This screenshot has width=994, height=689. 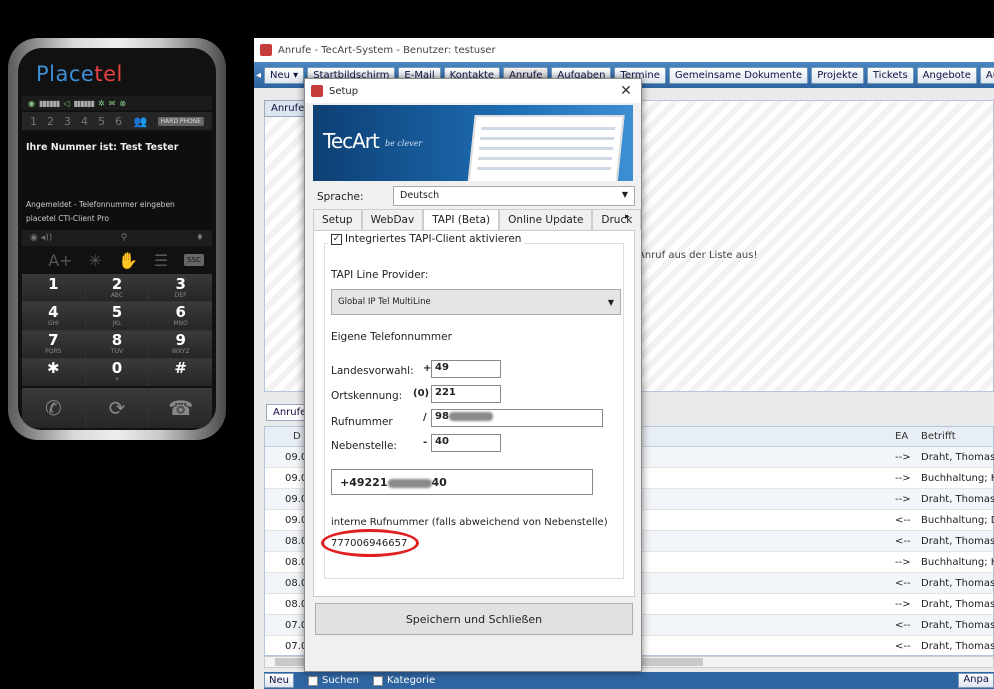 I want to click on dial-key: 5 JKL, so click(x=117, y=316).